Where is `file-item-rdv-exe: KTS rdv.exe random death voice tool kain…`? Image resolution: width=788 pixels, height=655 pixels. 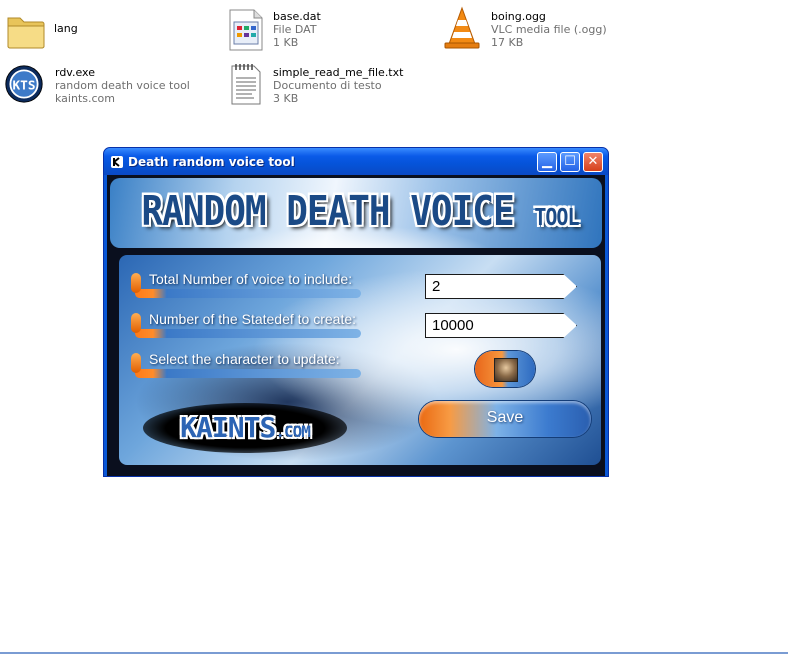 file-item-rdv-exe: KTS rdv.exe random death voice tool kain… is located at coordinates (104, 86).